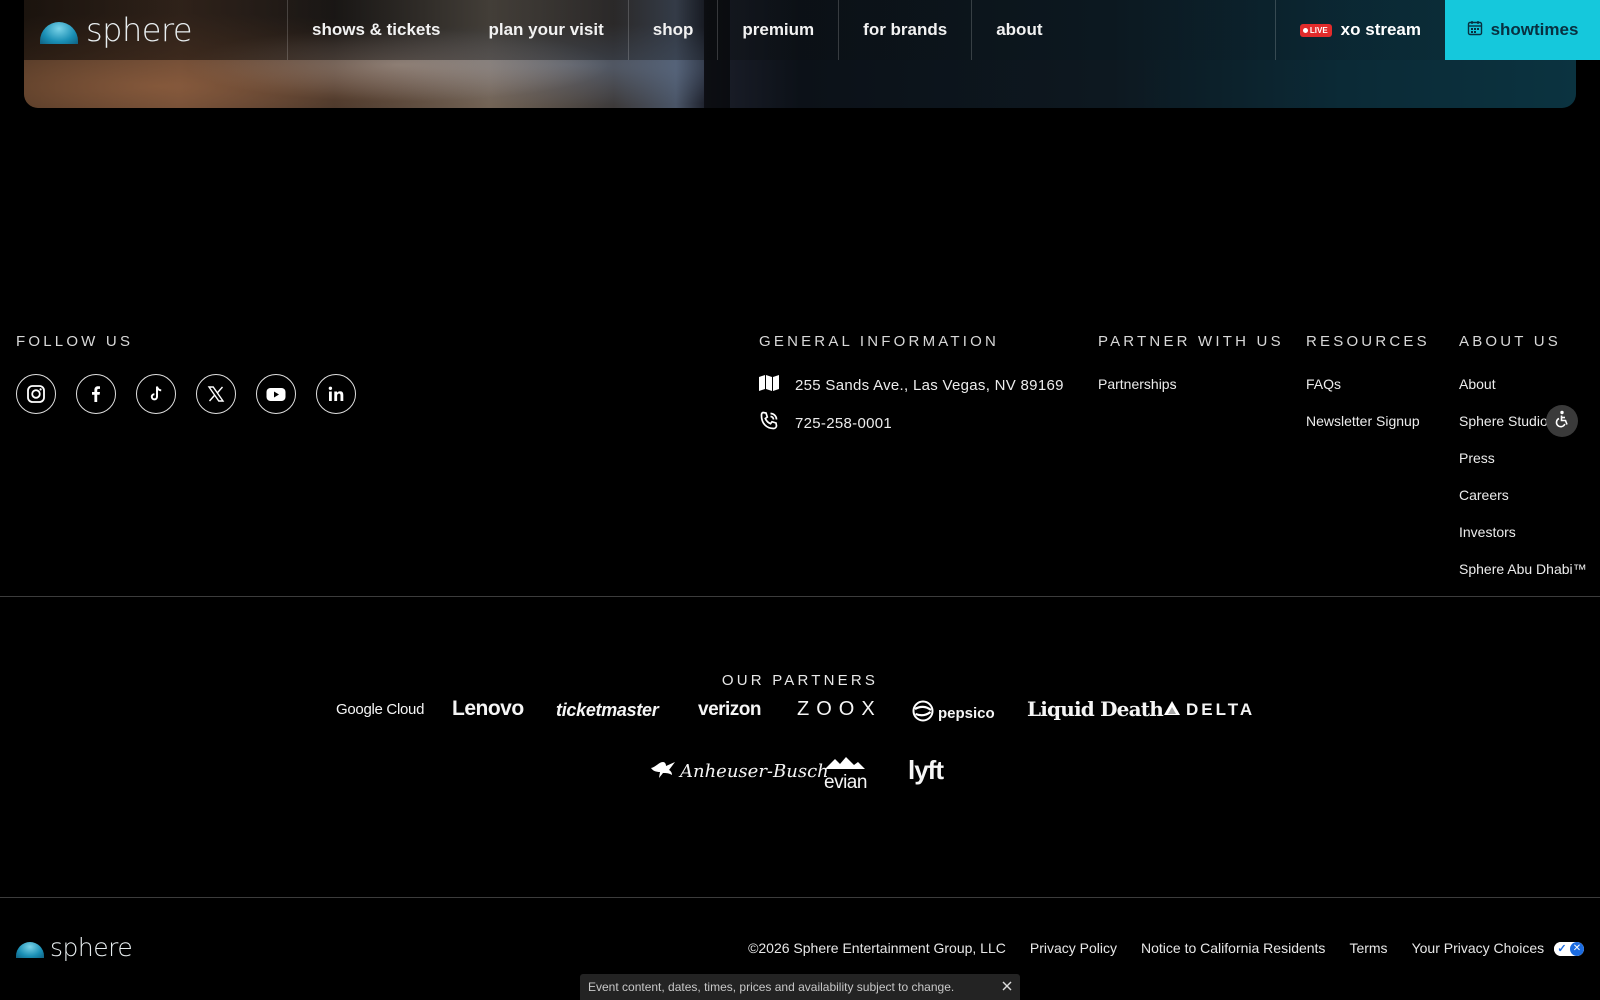  I want to click on link-terms: Terms, so click(1368, 948).